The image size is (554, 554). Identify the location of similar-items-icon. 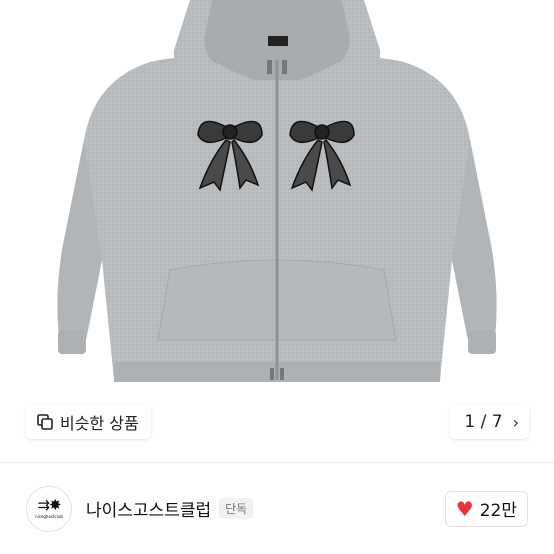
(45, 422).